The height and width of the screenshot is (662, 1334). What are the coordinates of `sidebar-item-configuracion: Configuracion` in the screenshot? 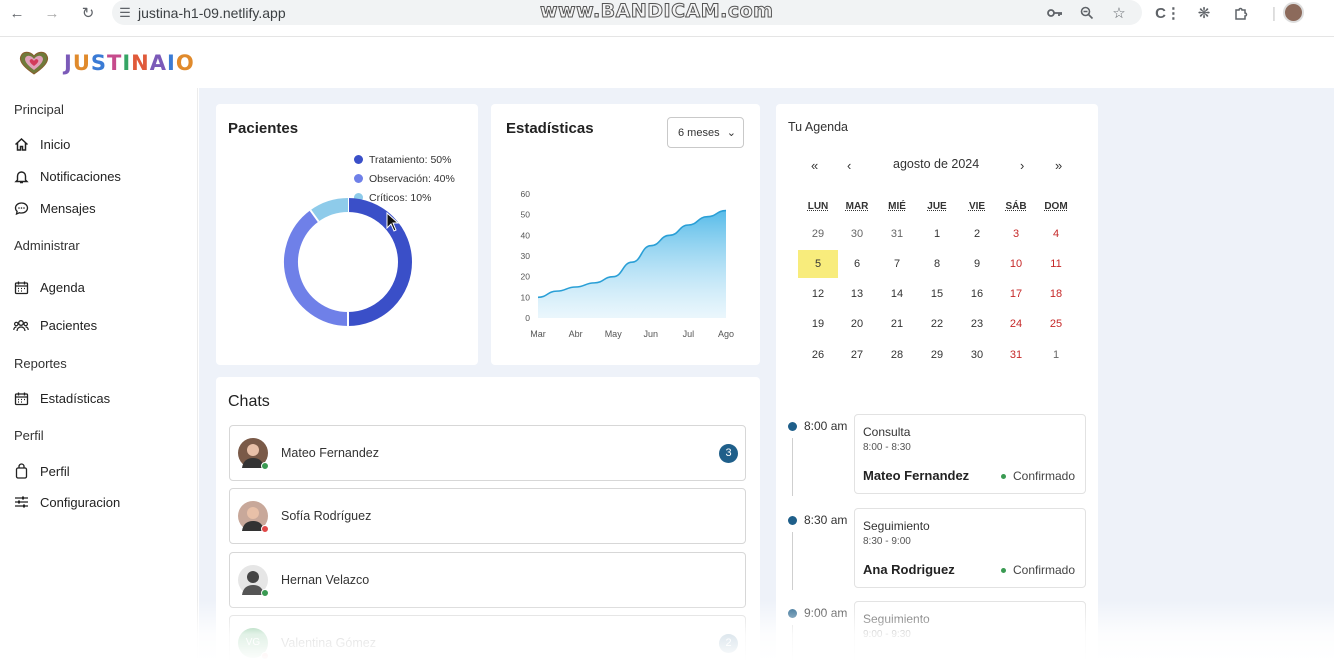 It's located at (66, 502).